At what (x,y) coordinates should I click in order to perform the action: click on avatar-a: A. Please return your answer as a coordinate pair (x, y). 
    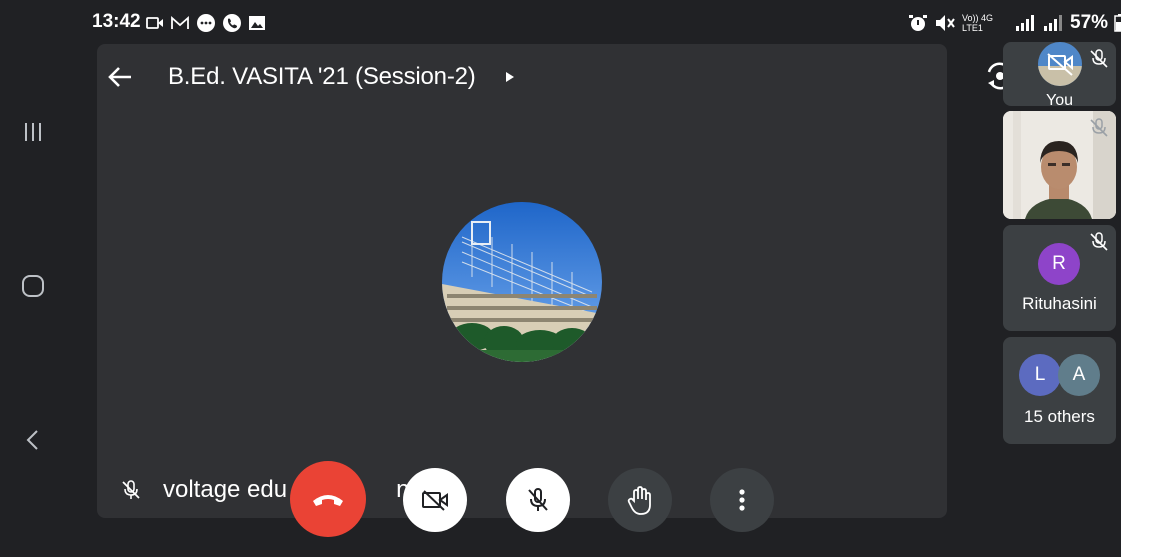
    Looking at the image, I should click on (1079, 375).